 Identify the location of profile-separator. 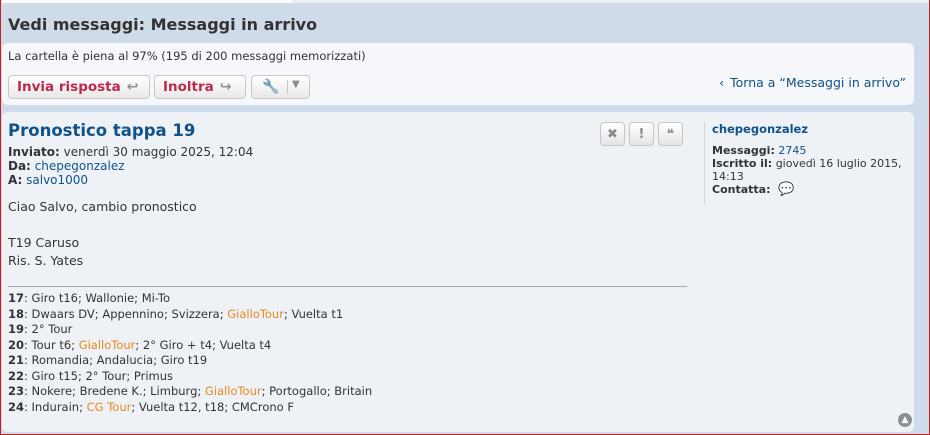
(704, 163).